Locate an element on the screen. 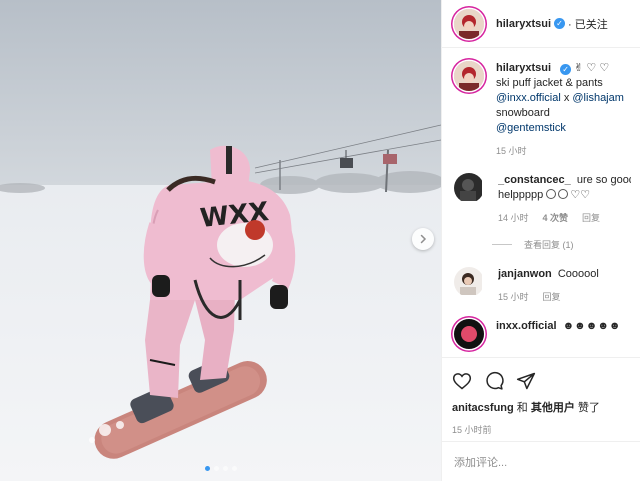 The width and height of the screenshot is (640, 481). comment-time: 14 小时 is located at coordinates (513, 218).